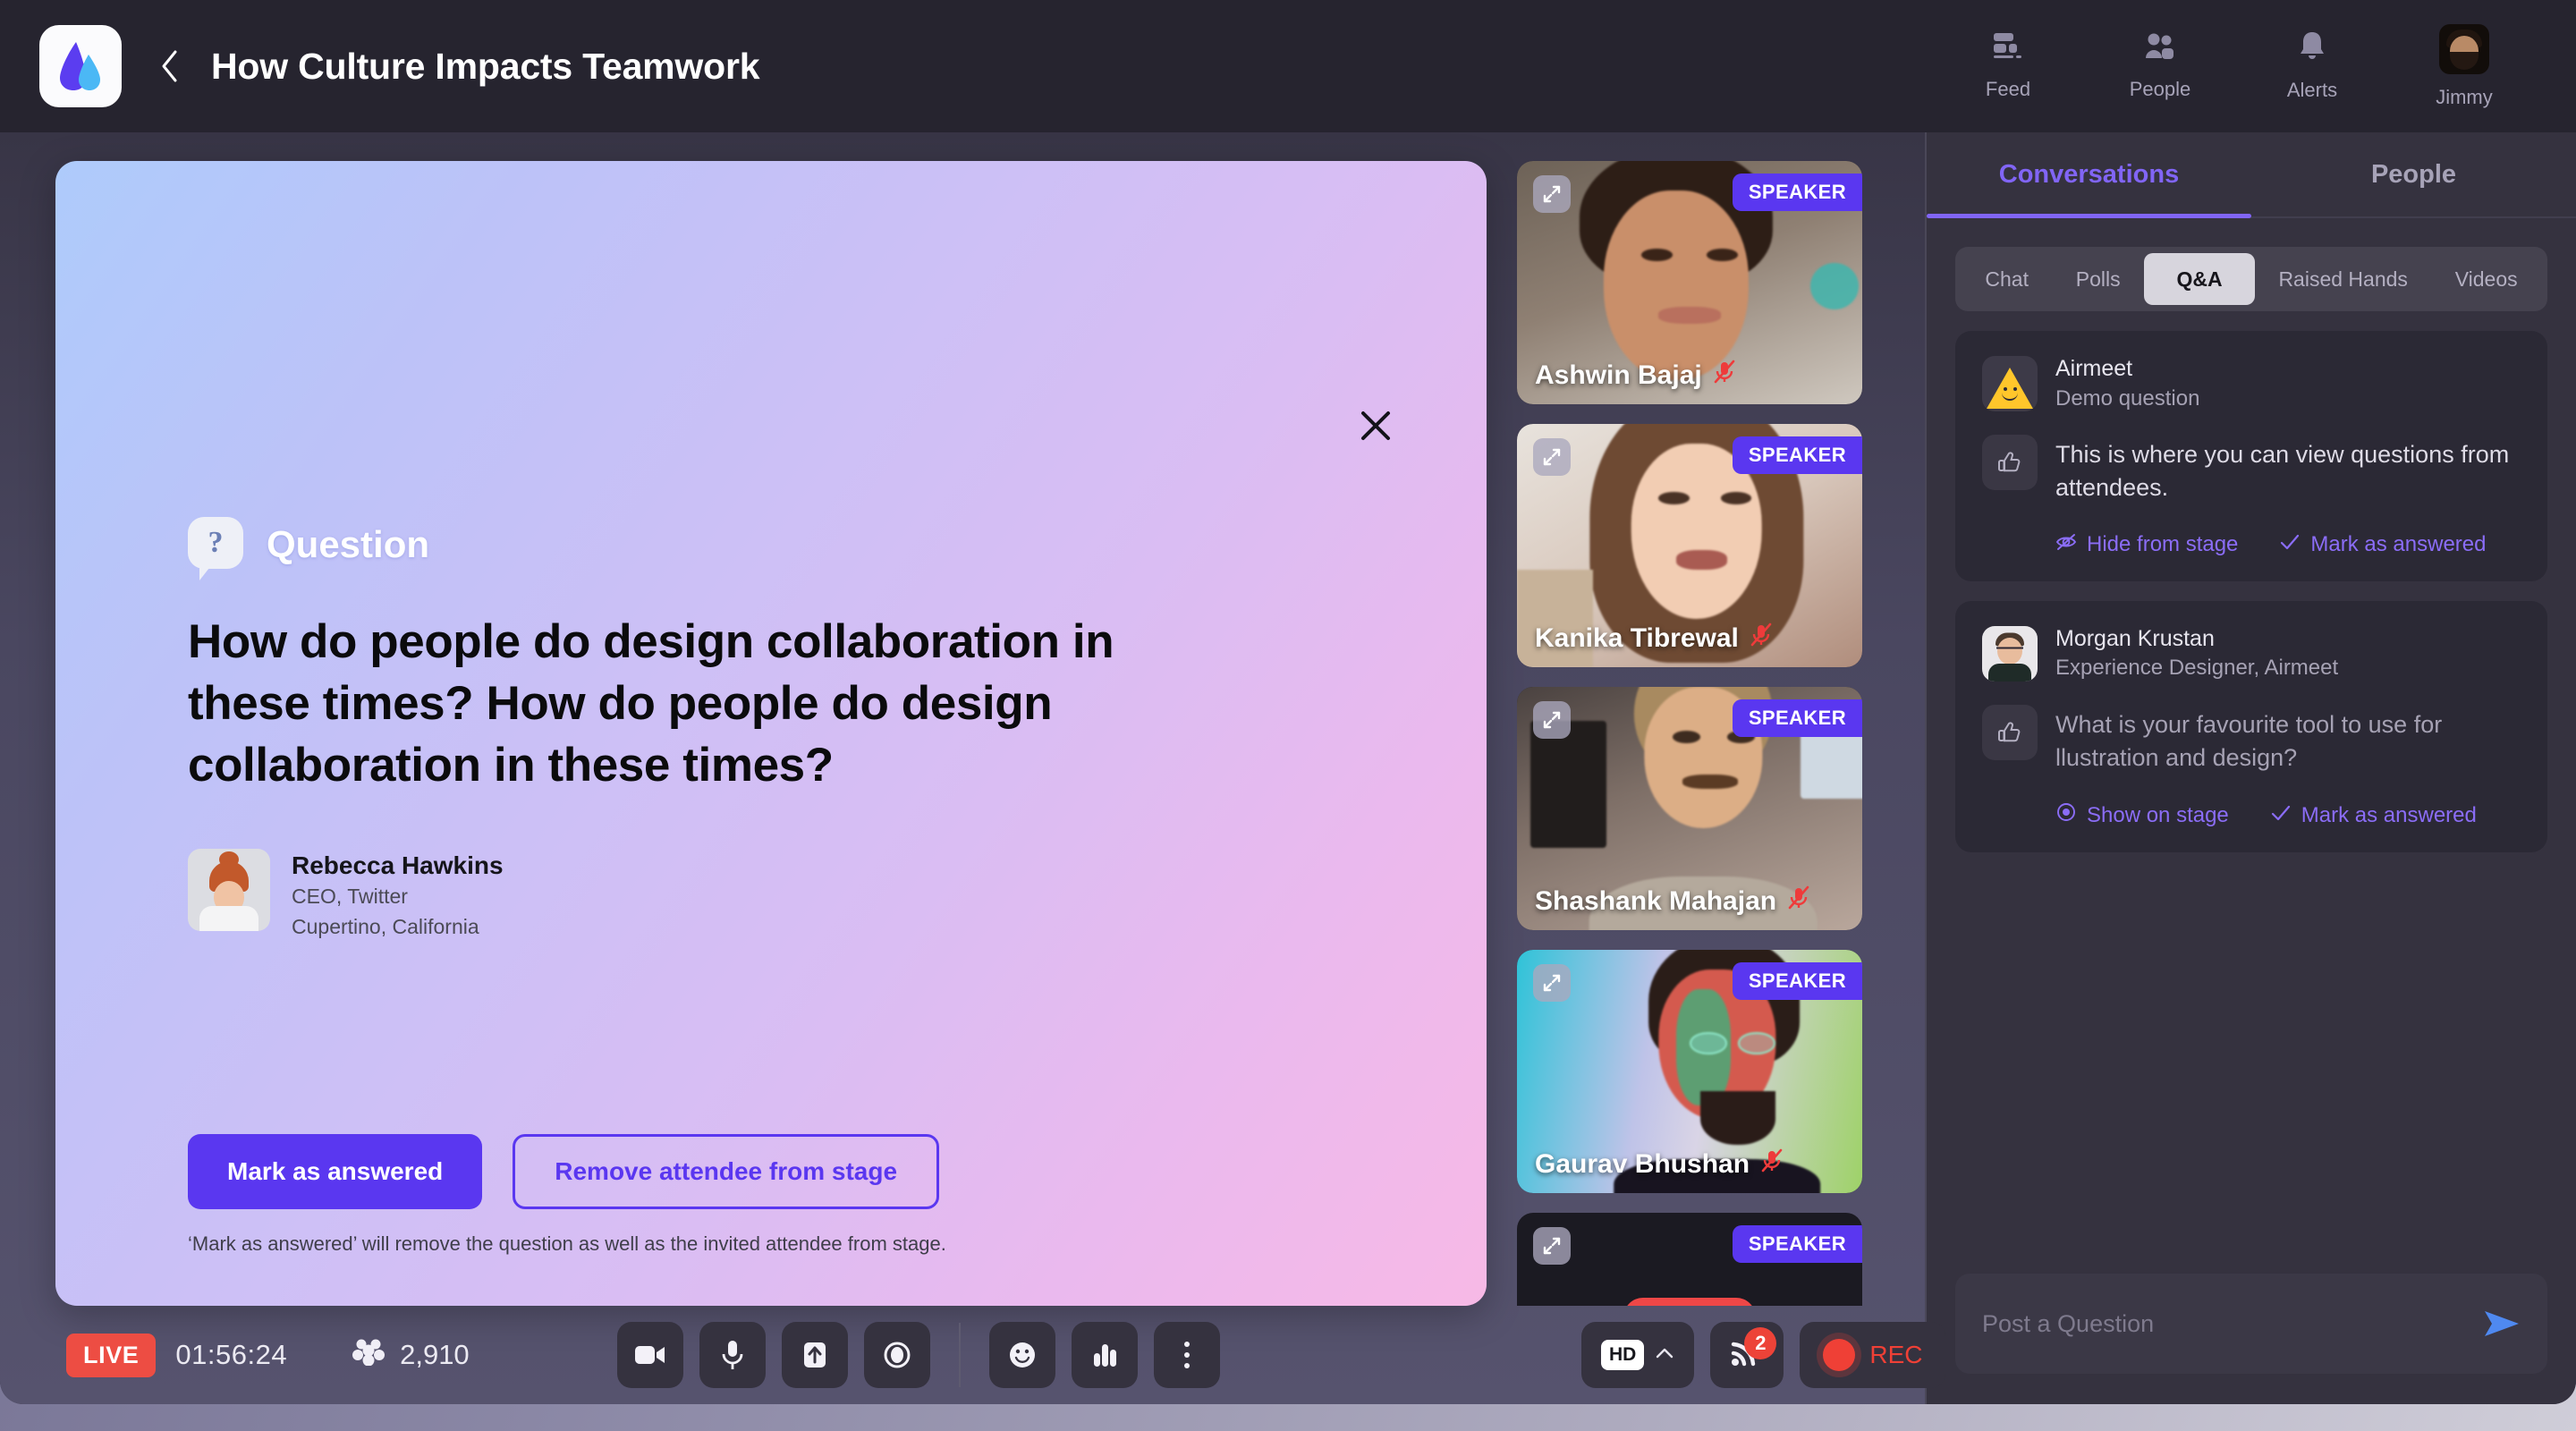 This screenshot has height=1431, width=2576. Describe the element at coordinates (2094, 369) in the screenshot. I see `questioner-name: Airmeet` at that location.